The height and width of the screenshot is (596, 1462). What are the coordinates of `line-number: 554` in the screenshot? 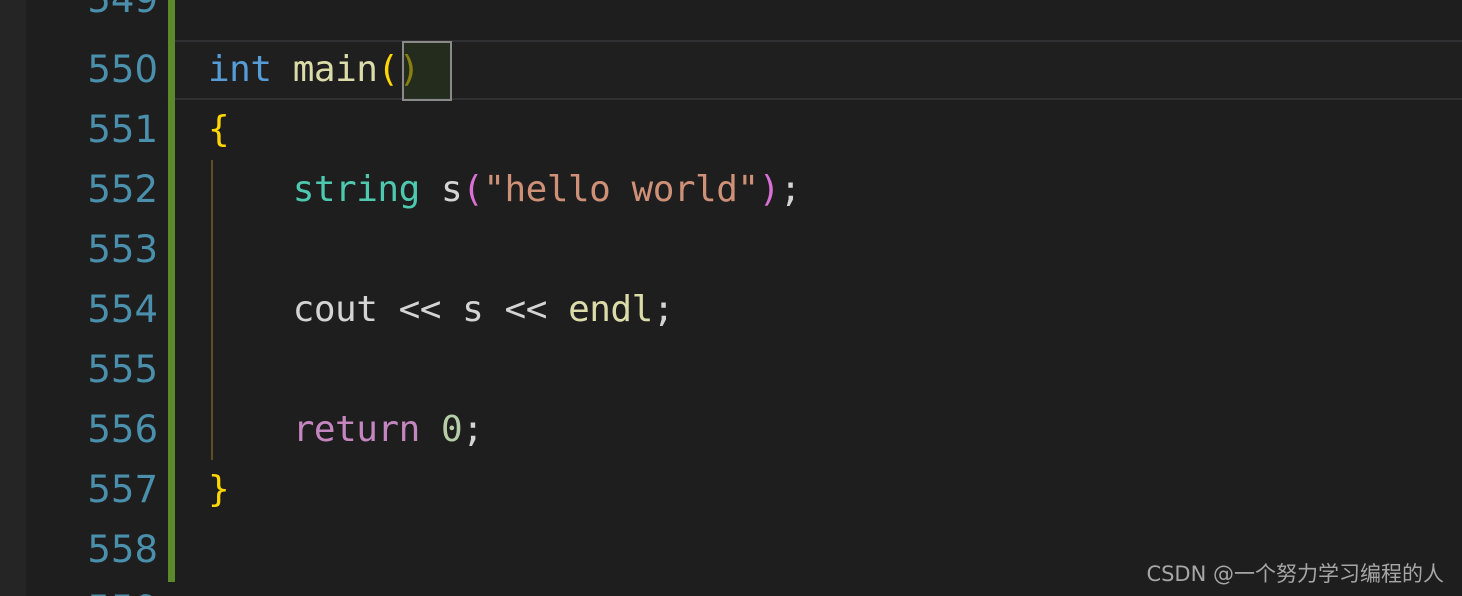 It's located at (92, 310).